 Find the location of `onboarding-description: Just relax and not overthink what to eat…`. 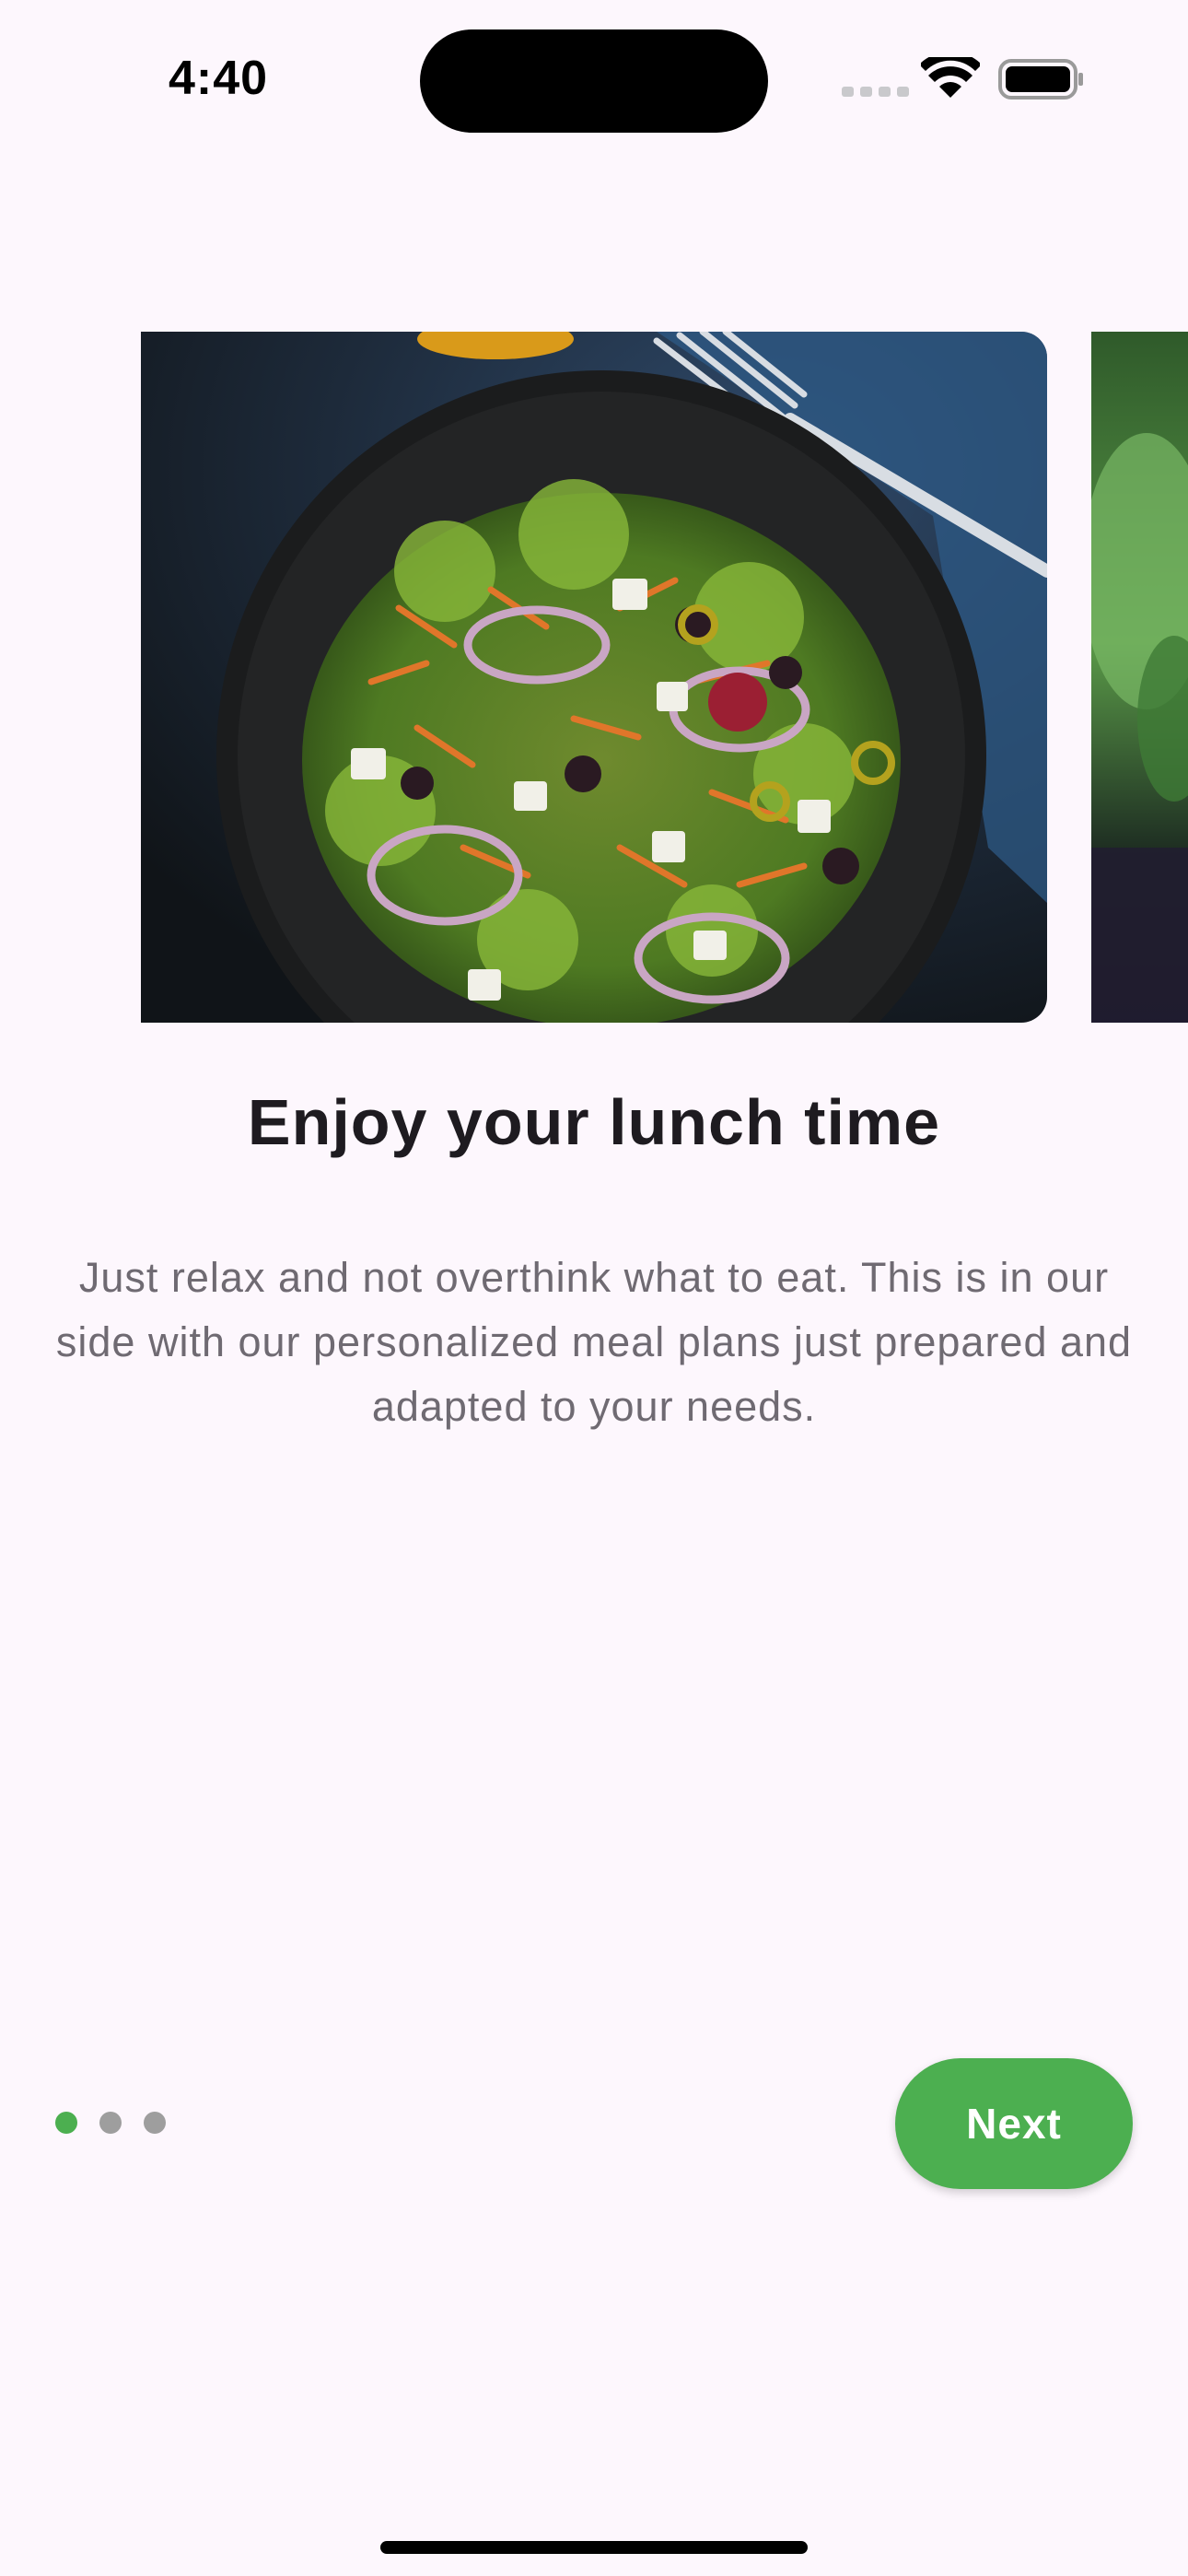

onboarding-description: Just relax and not overthink what to eat… is located at coordinates (594, 1342).